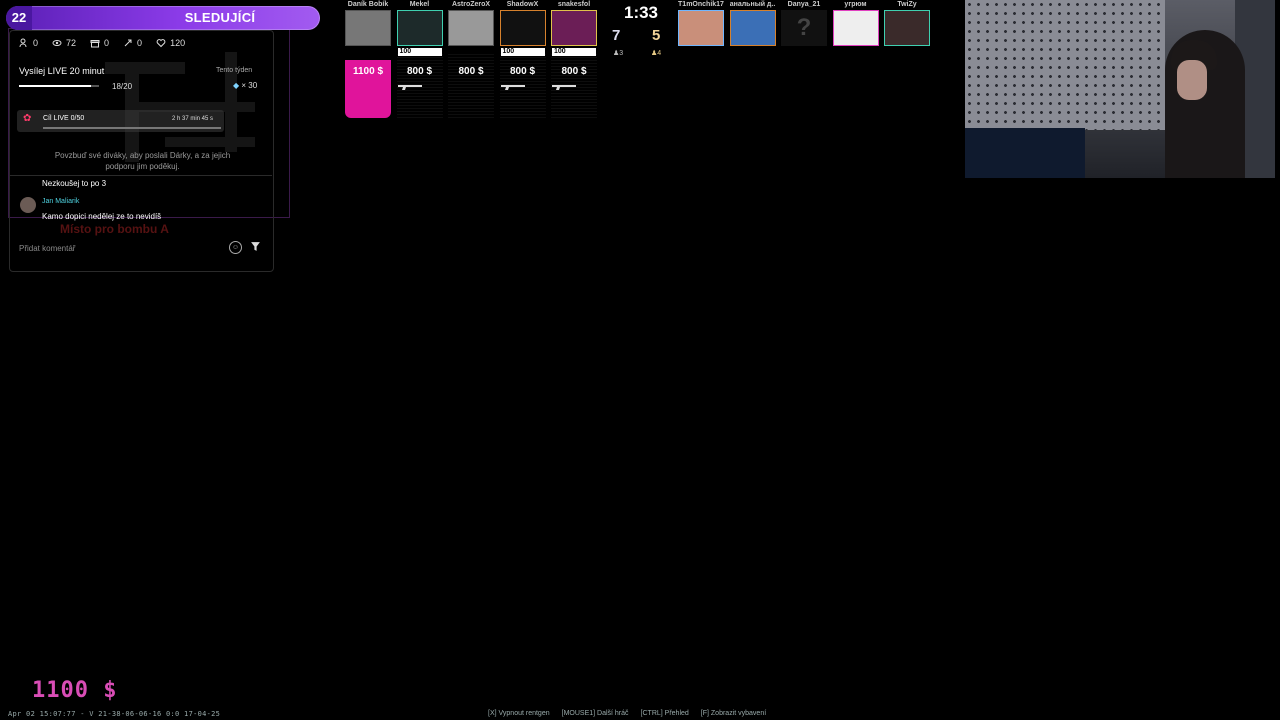  What do you see at coordinates (19, 18) in the screenshot?
I see `follow-count: 22` at bounding box center [19, 18].